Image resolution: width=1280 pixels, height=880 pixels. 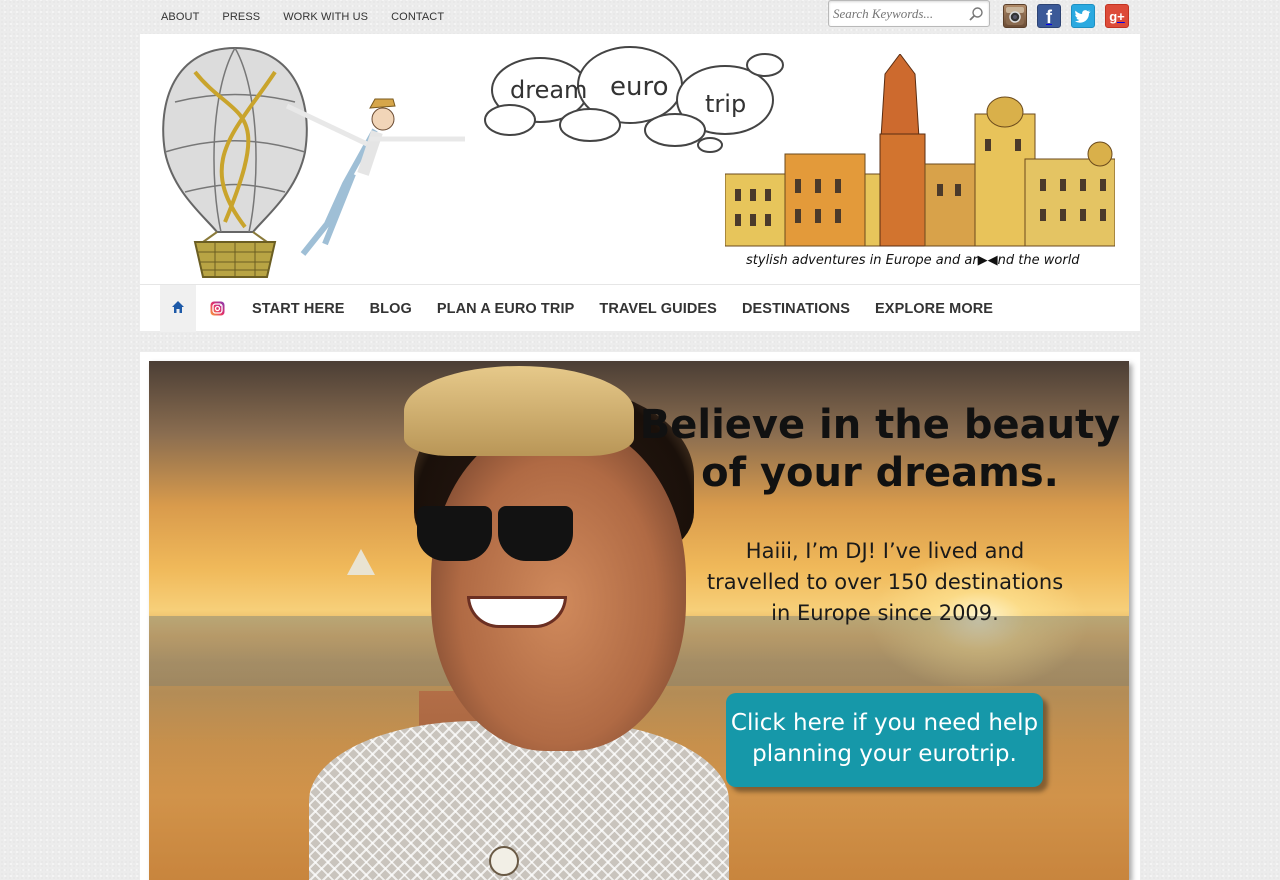 I want to click on instagram-icon, so click(x=1015, y=16).